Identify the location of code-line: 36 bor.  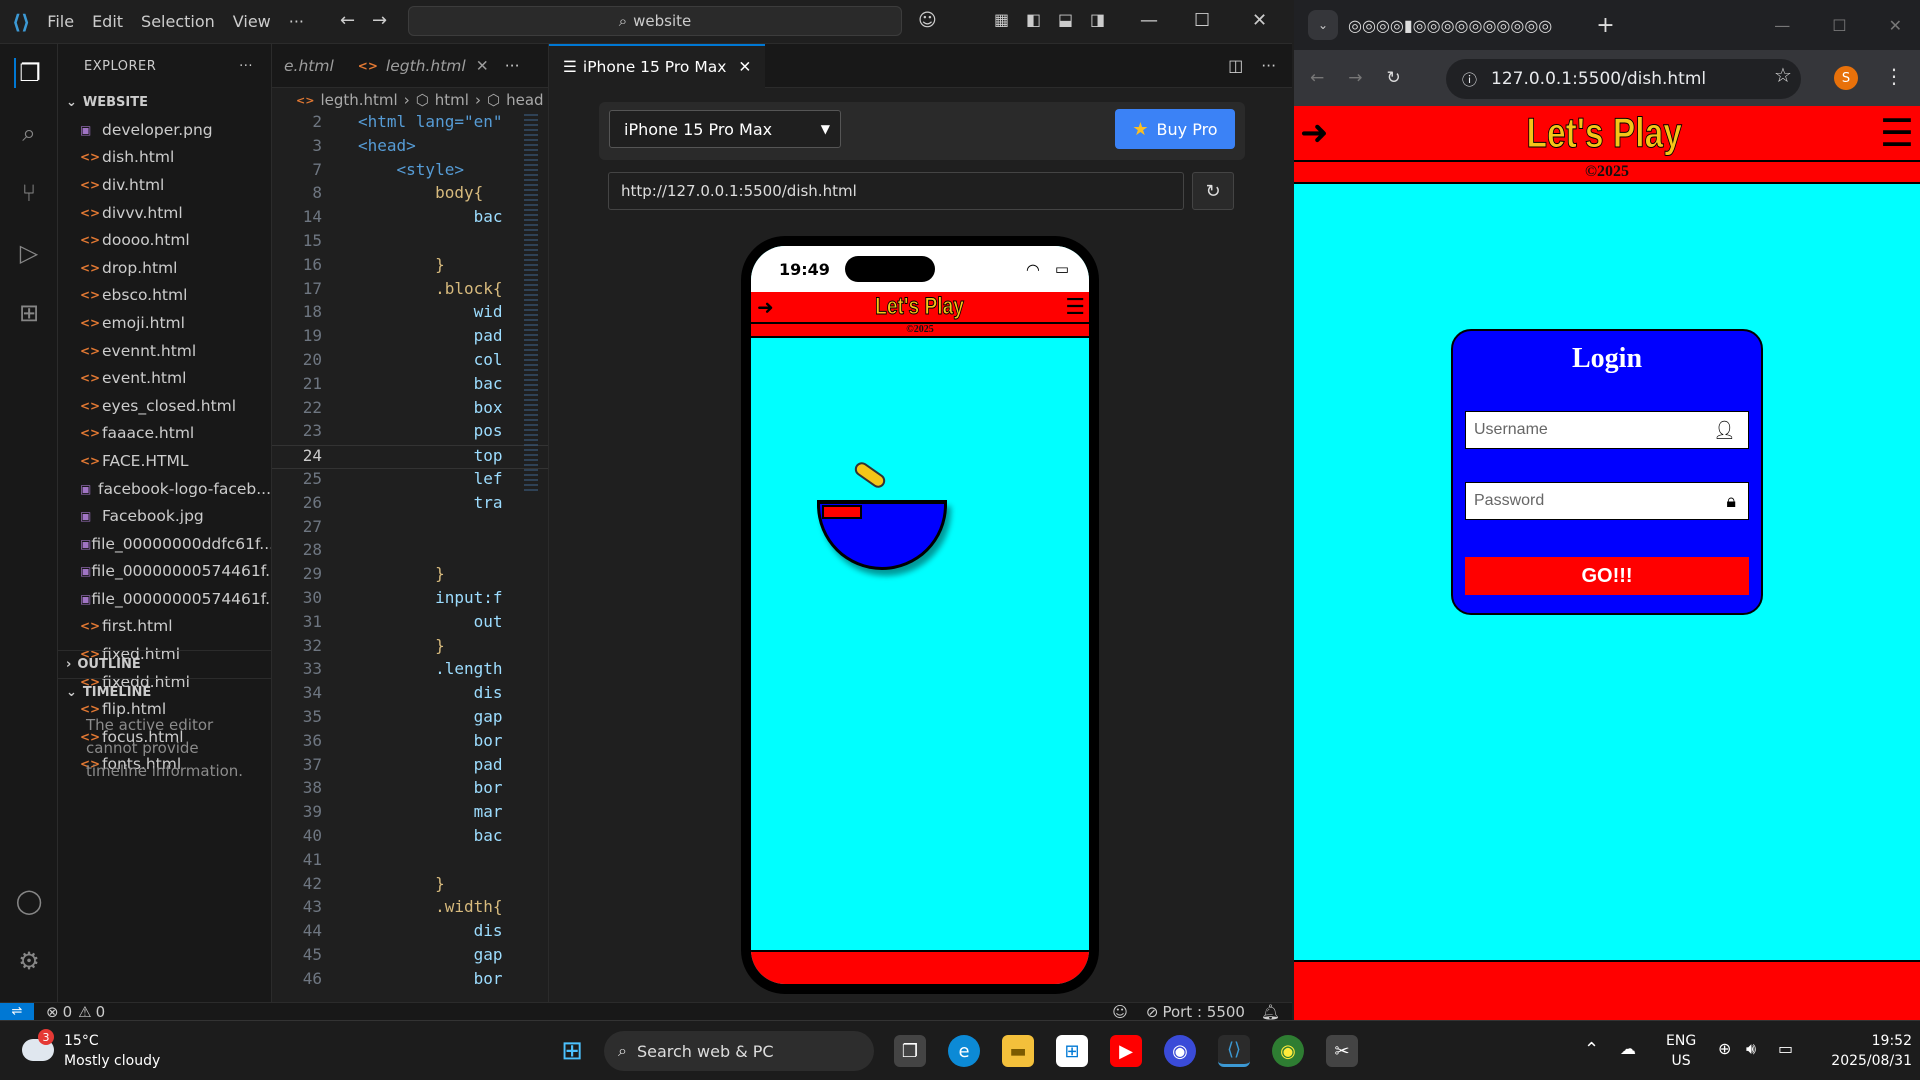
(410, 743).